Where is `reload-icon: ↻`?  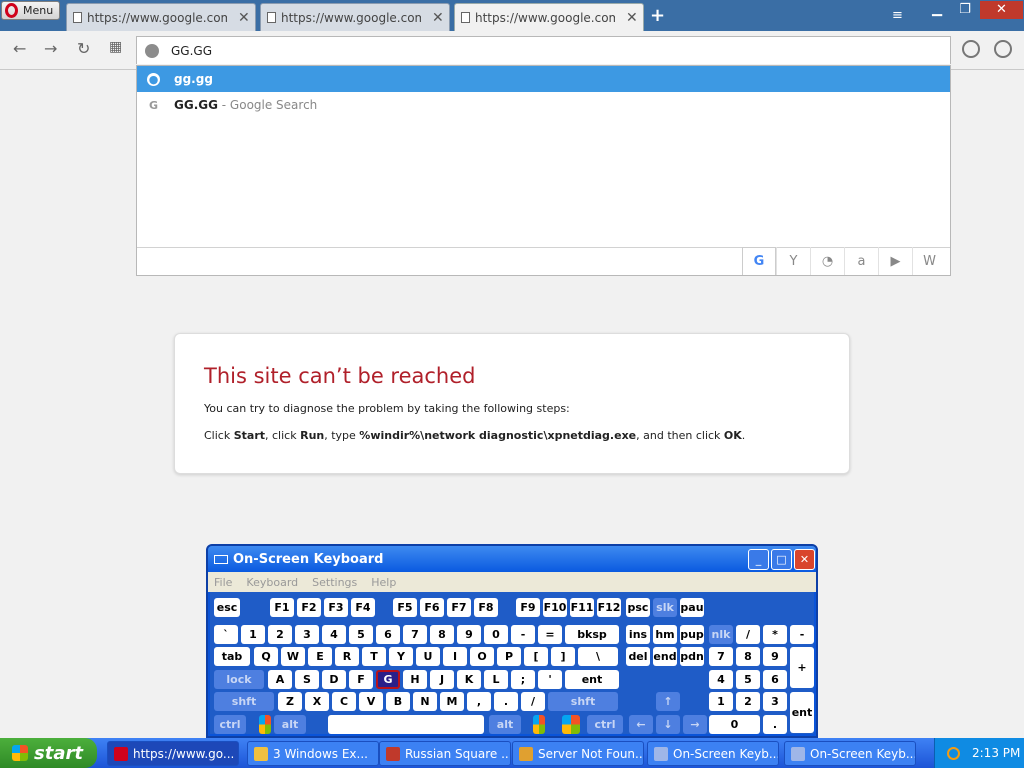
reload-icon: ↻ is located at coordinates (83, 48).